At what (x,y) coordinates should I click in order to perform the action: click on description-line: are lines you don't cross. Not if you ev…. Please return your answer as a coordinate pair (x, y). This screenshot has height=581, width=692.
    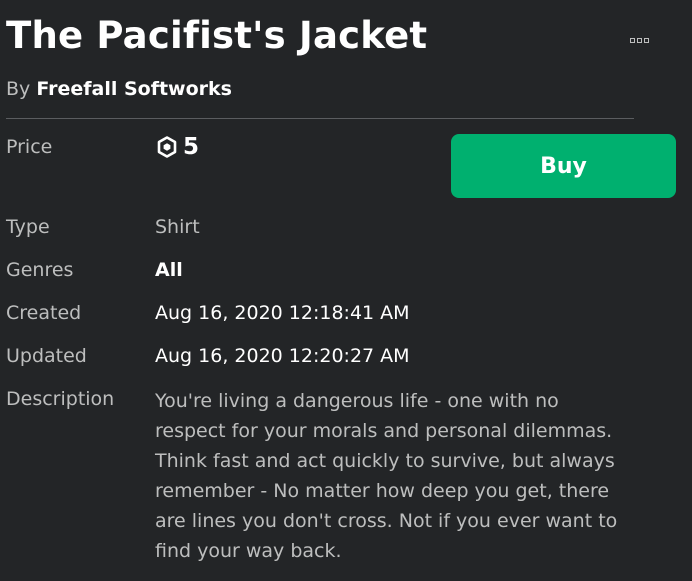
    Looking at the image, I should click on (386, 521).